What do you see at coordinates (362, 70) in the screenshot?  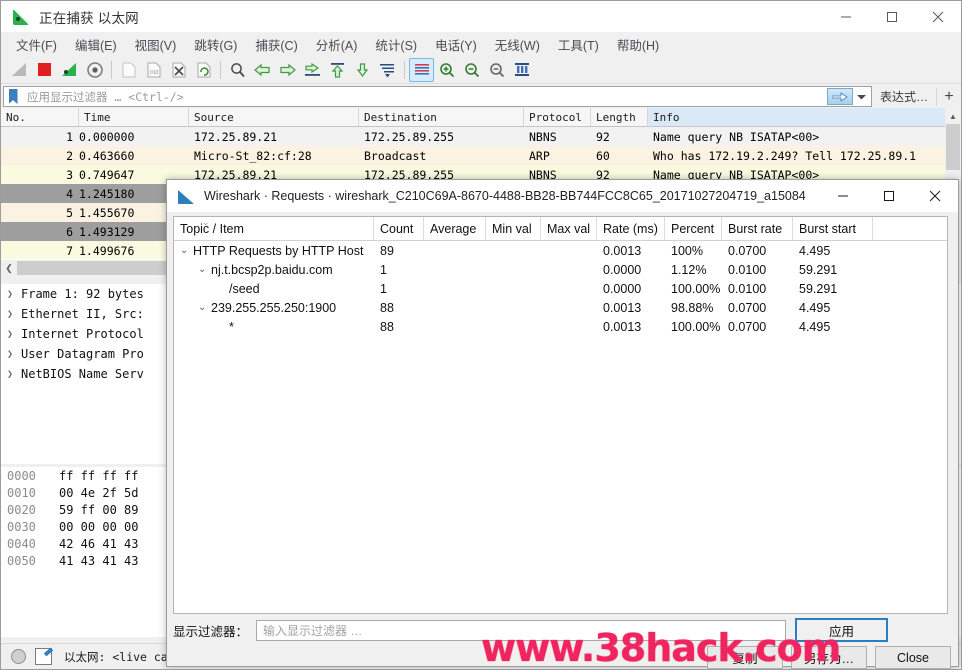 I see `go-to-last-icon` at bounding box center [362, 70].